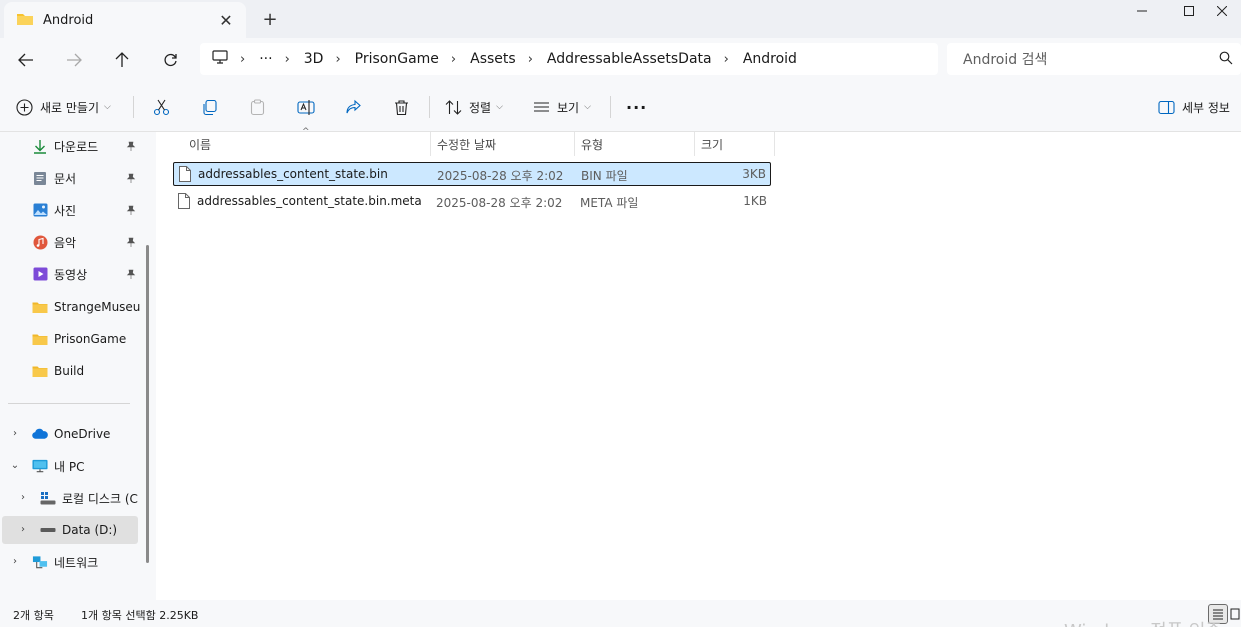 The height and width of the screenshot is (627, 1241). What do you see at coordinates (97, 307) in the screenshot?
I see `nav-item-label: StrangeMuseum` at bounding box center [97, 307].